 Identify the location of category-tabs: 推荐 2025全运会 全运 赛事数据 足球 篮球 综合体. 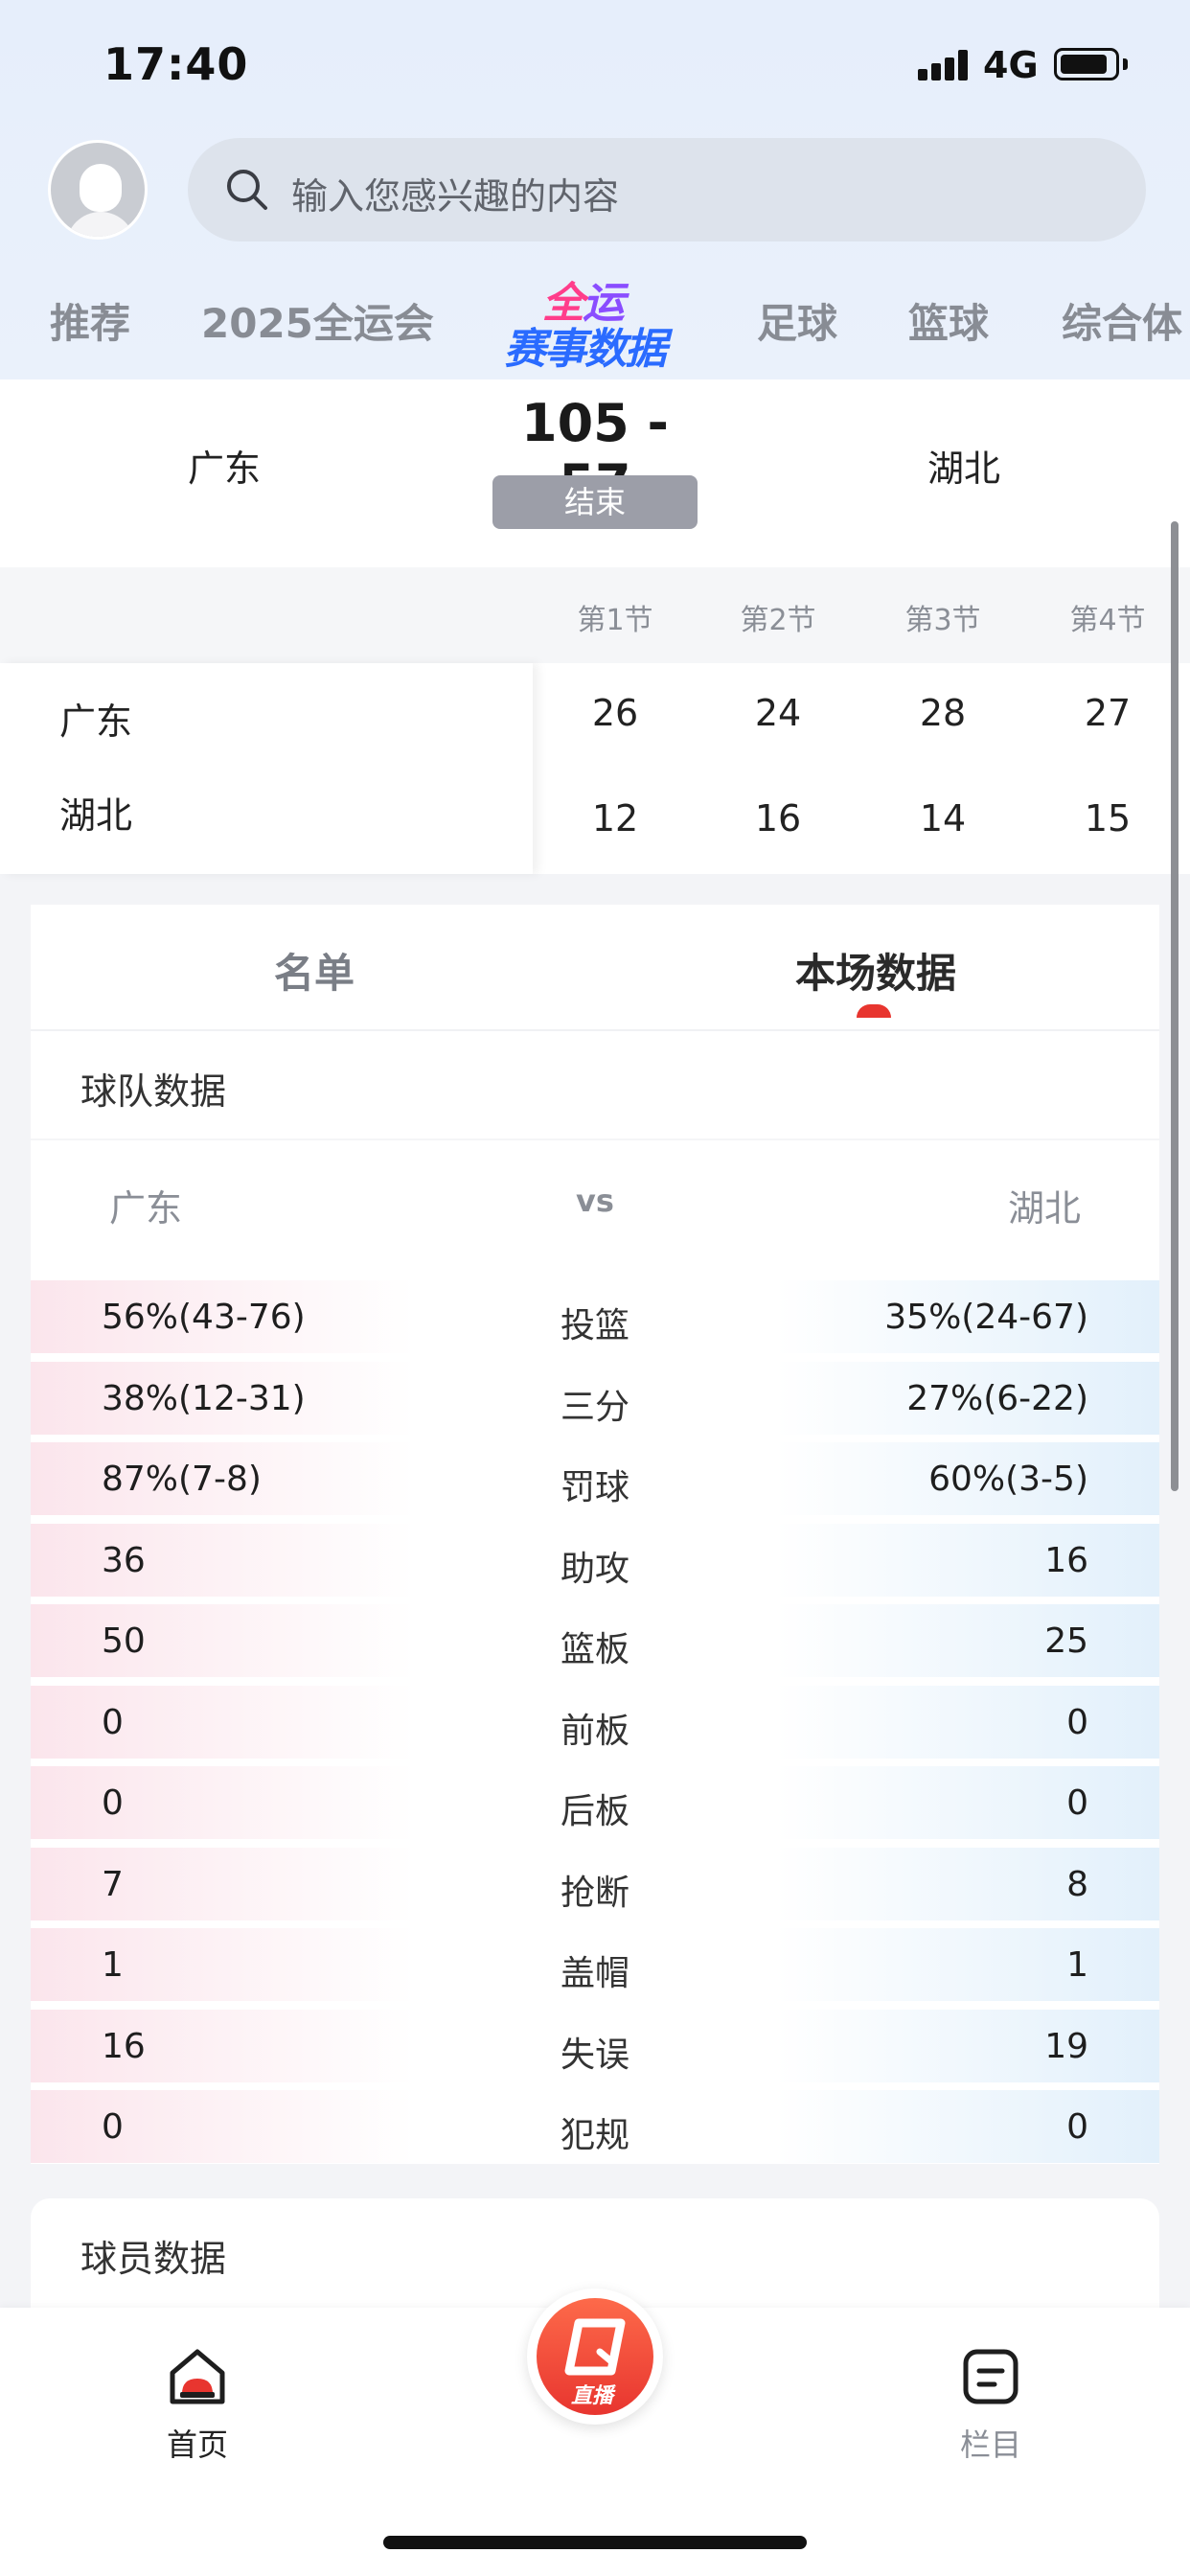
(595, 319).